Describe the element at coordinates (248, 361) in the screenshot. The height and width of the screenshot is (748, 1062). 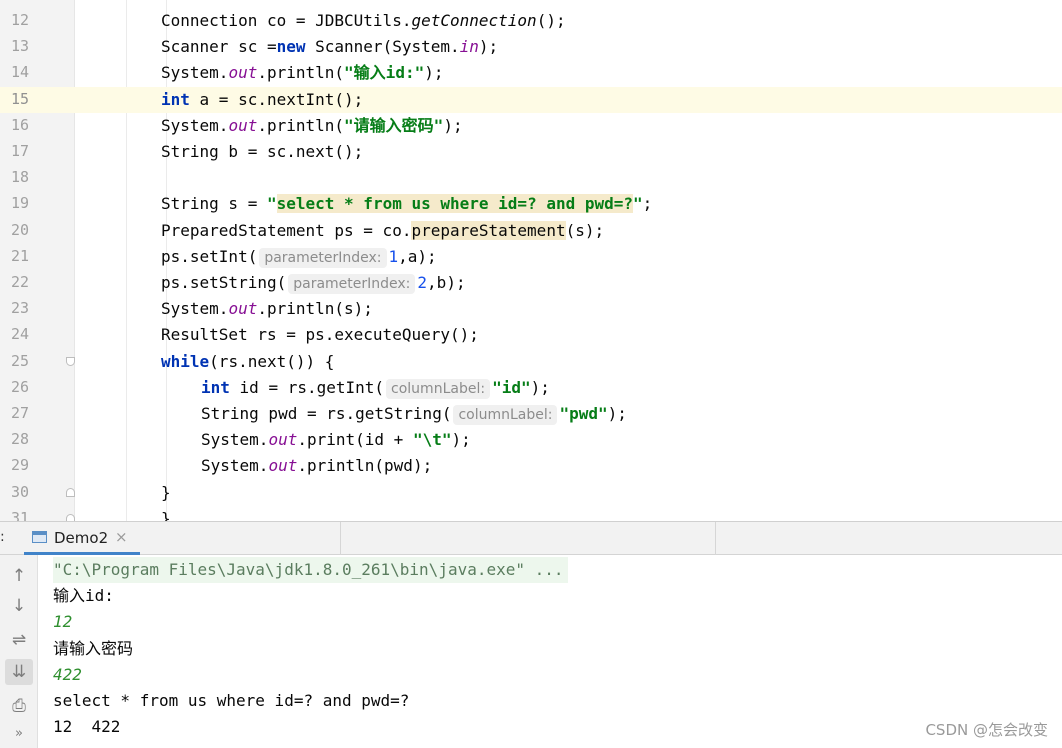
I see `code-text: while(rs.next()) {` at that location.